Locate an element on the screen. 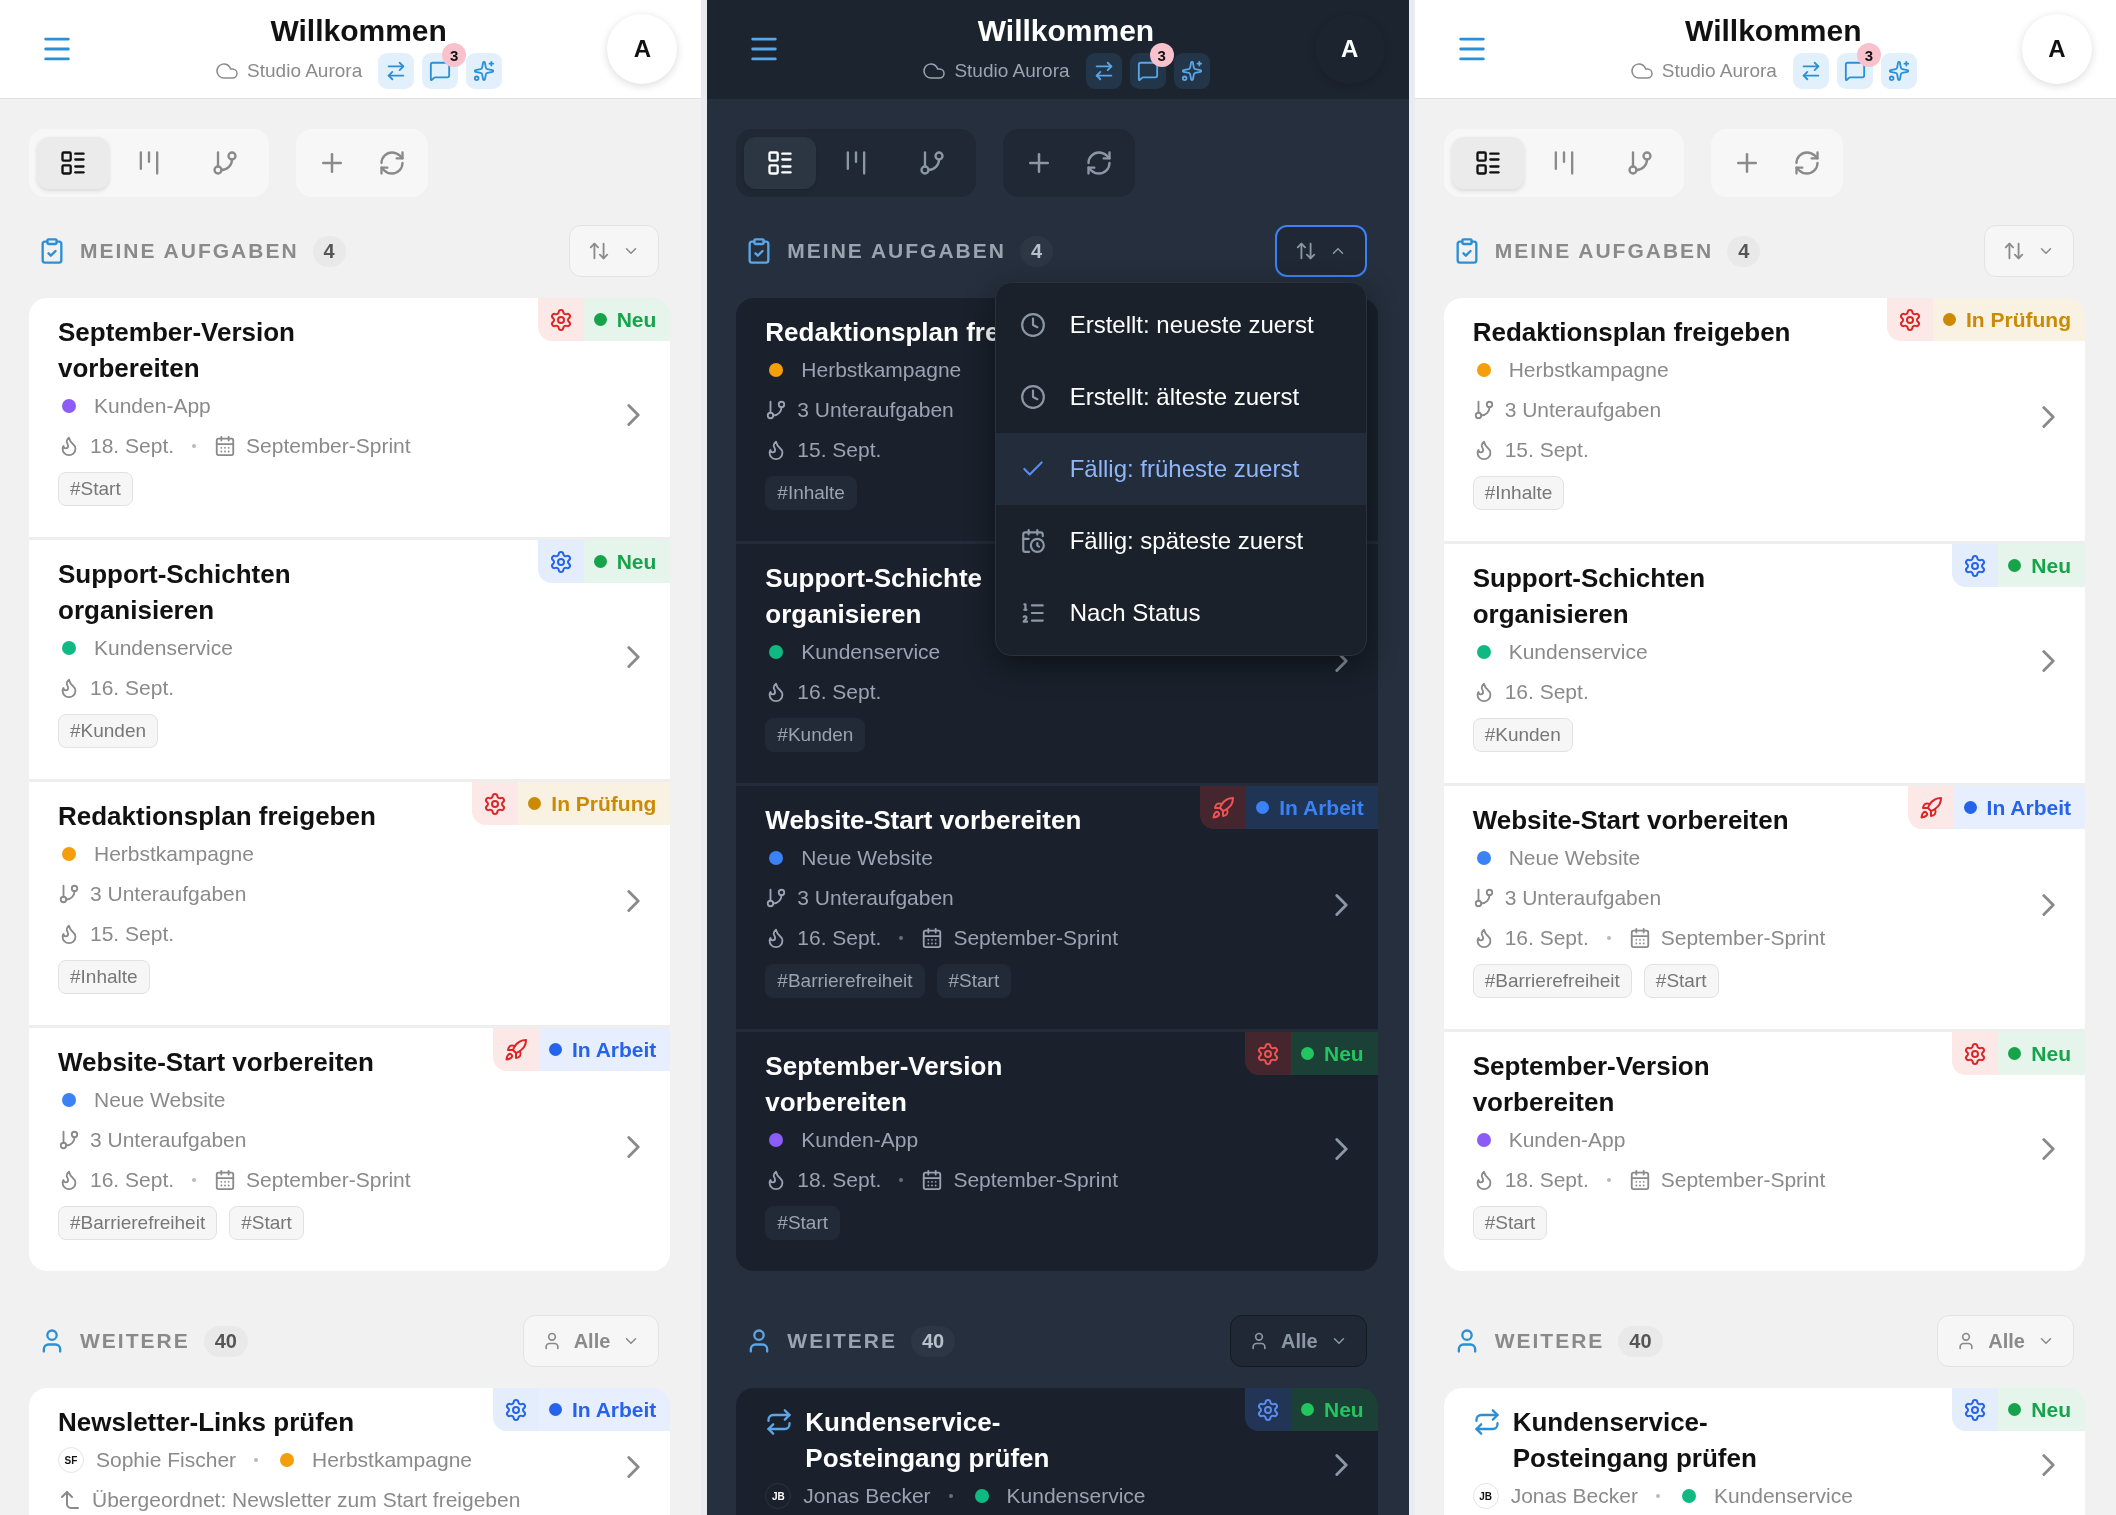 This screenshot has width=2116, height=1515. due-date: 15. Sept. is located at coordinates (839, 450).